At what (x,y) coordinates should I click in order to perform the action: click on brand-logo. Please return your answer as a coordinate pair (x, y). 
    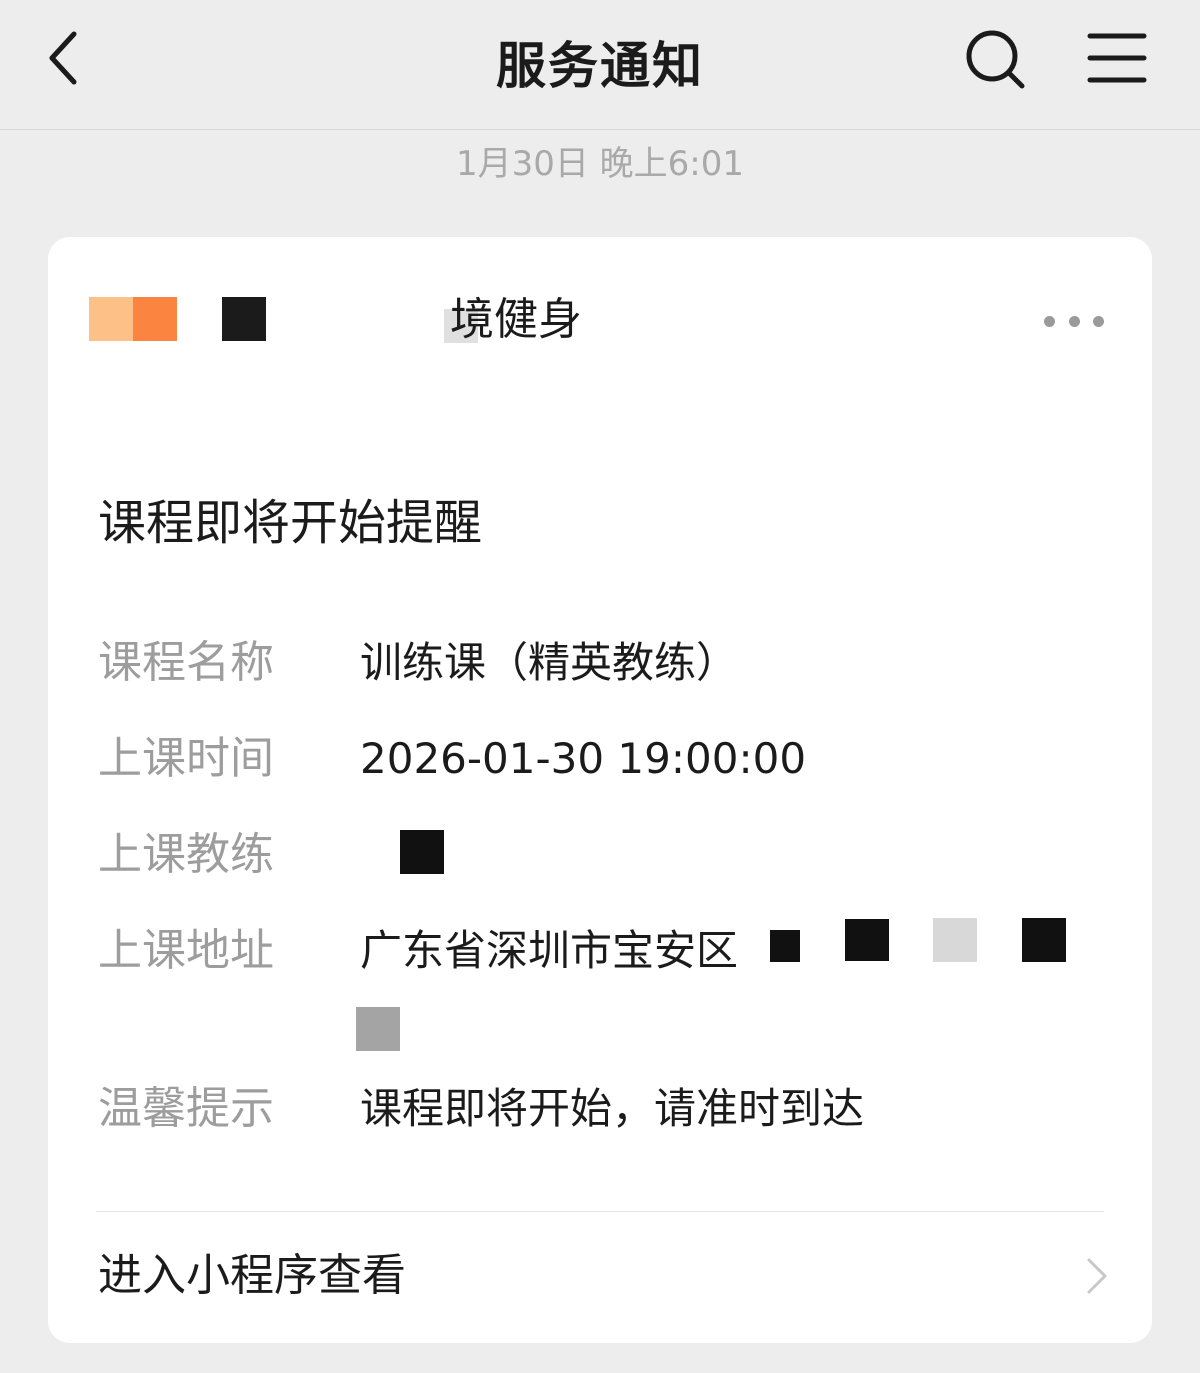
    Looking at the image, I should click on (133, 319).